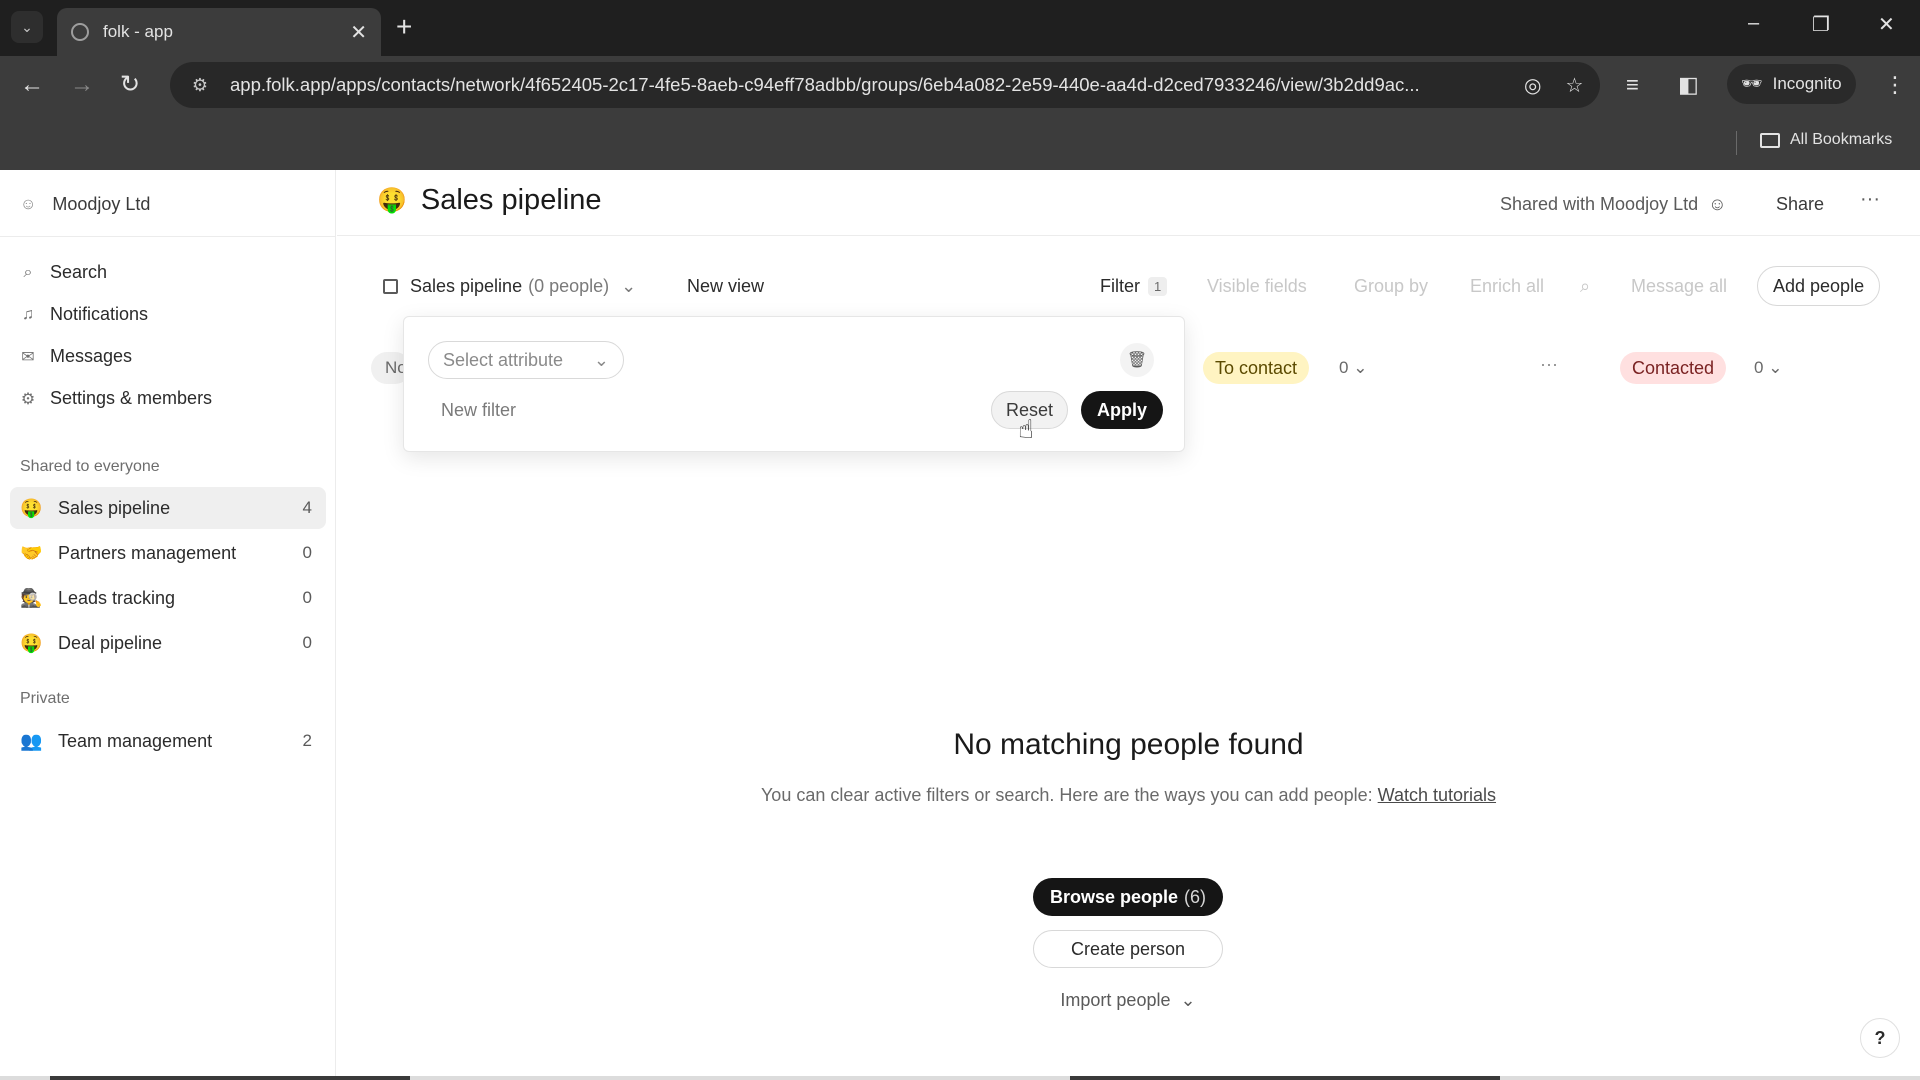 Image resolution: width=1920 pixels, height=1080 pixels. I want to click on group-count: 2, so click(307, 740).